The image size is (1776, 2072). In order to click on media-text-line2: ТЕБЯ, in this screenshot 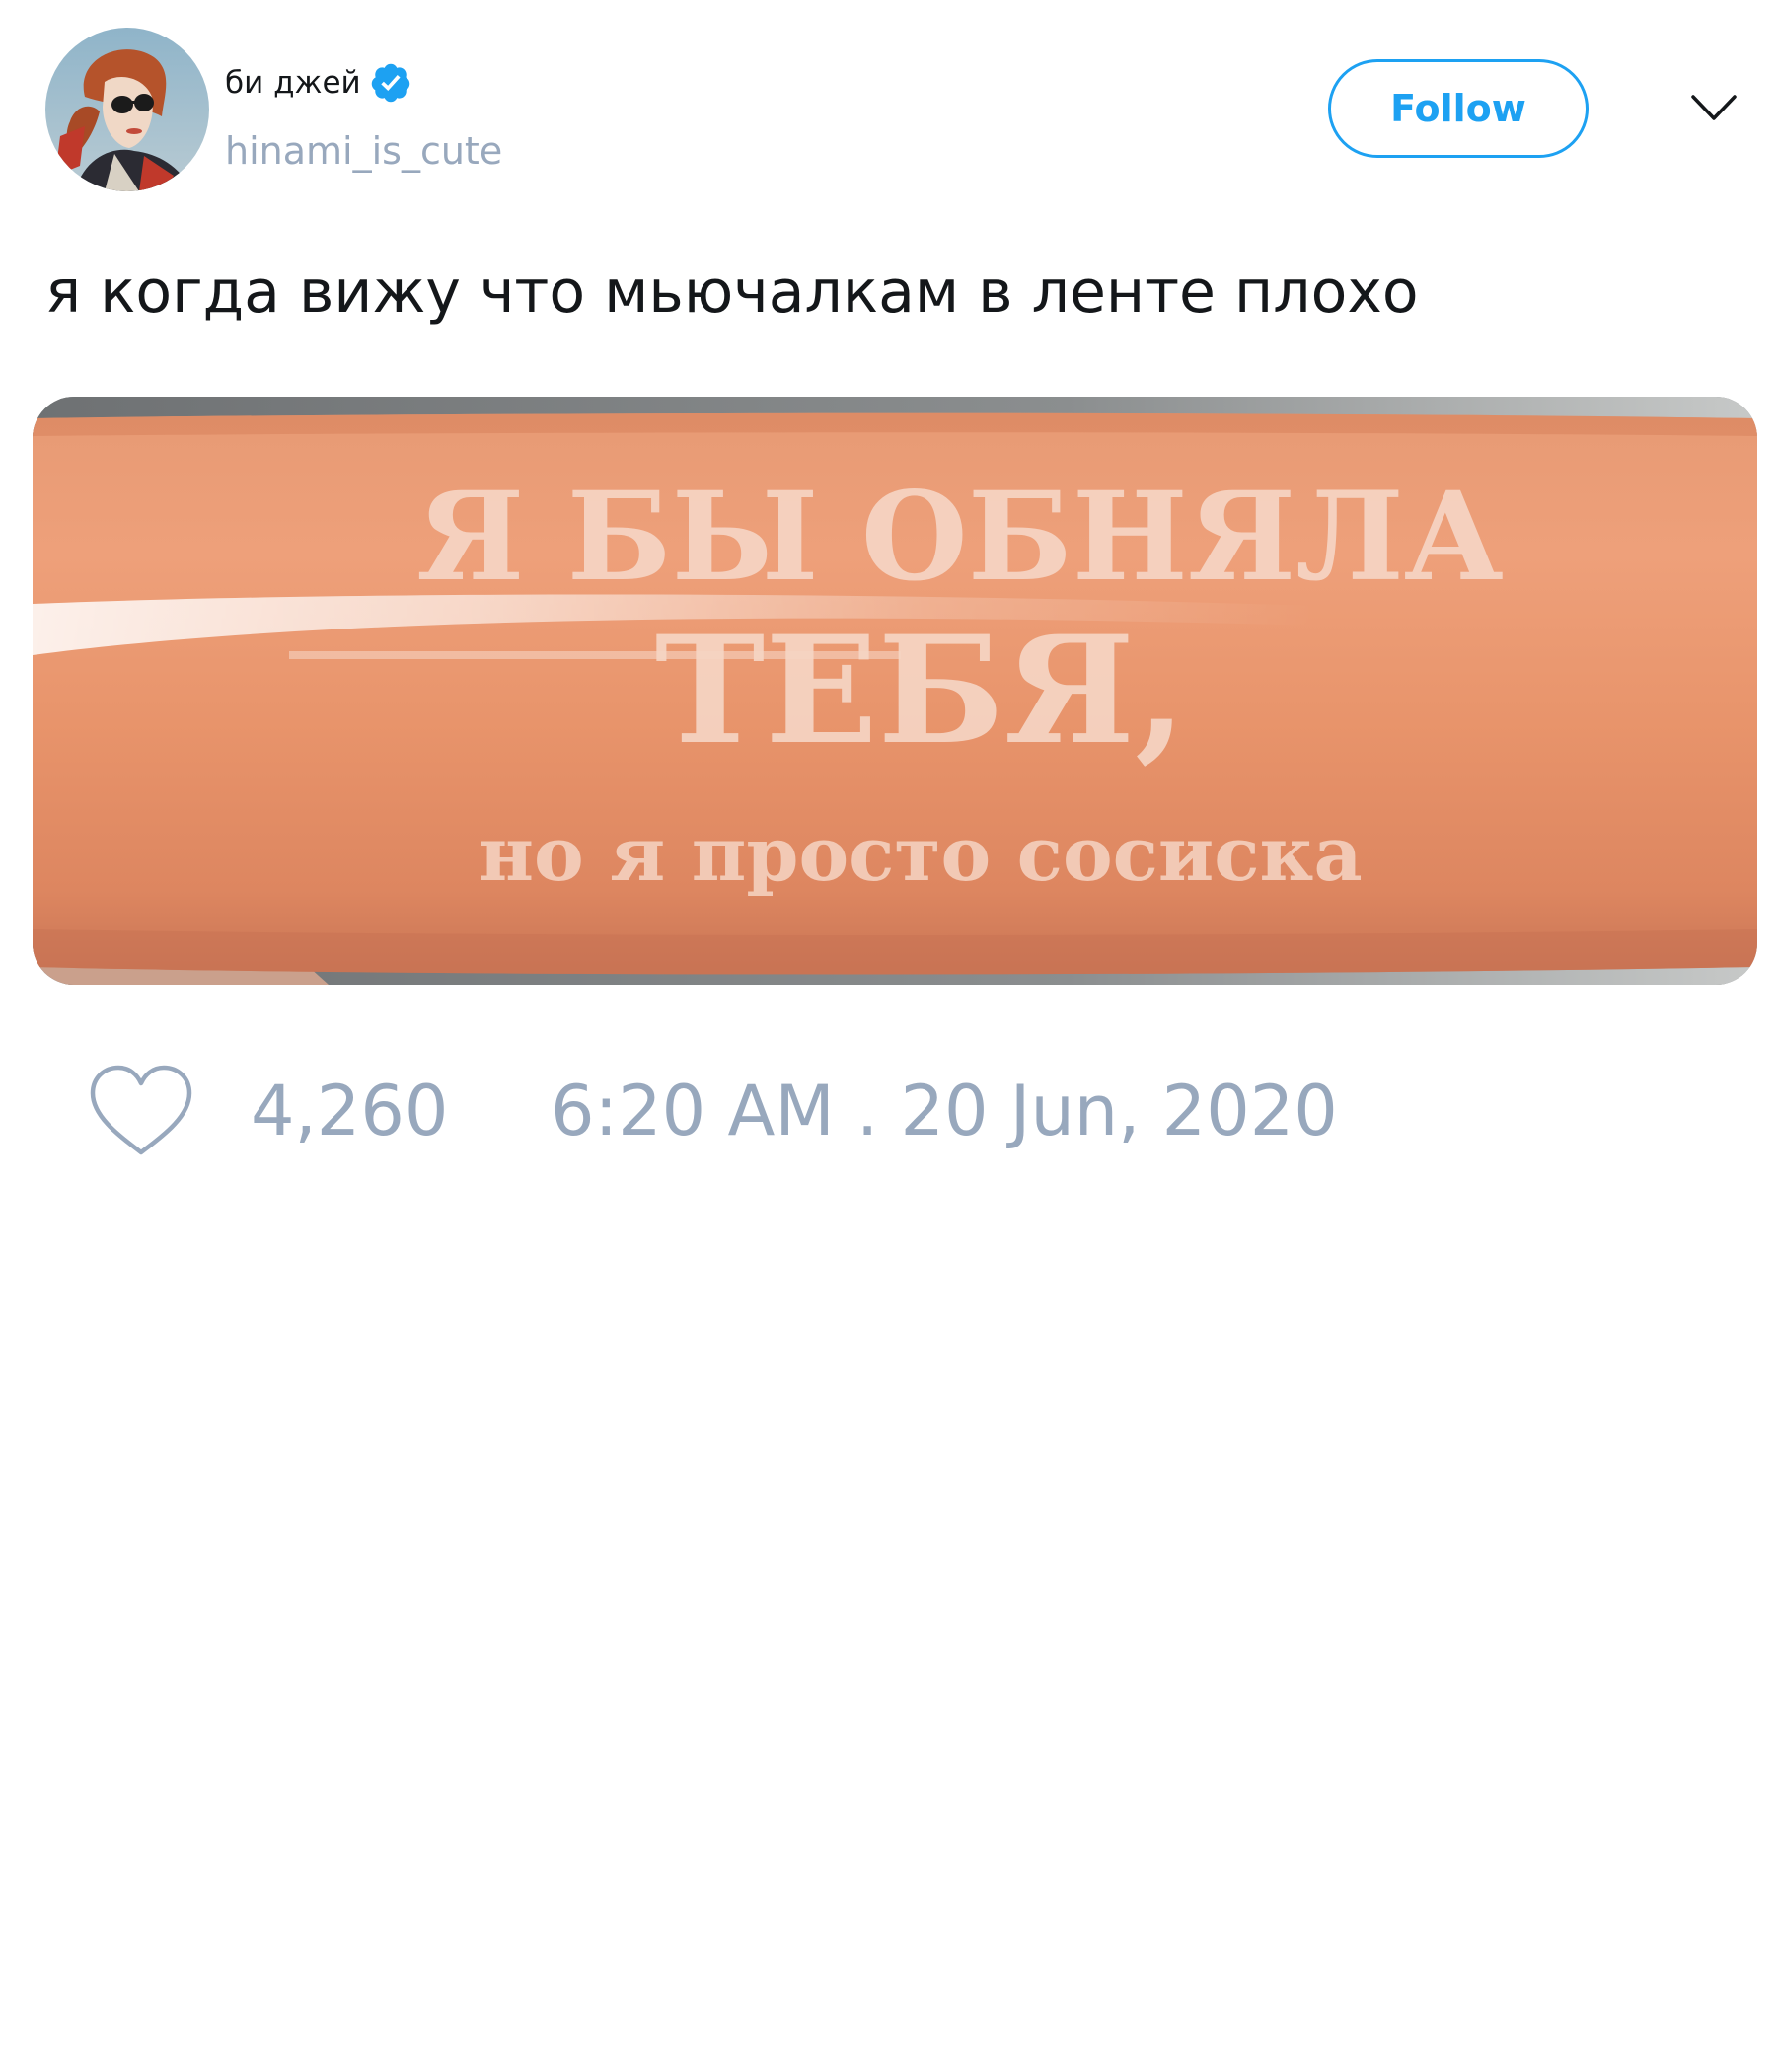, I will do `click(921, 691)`.